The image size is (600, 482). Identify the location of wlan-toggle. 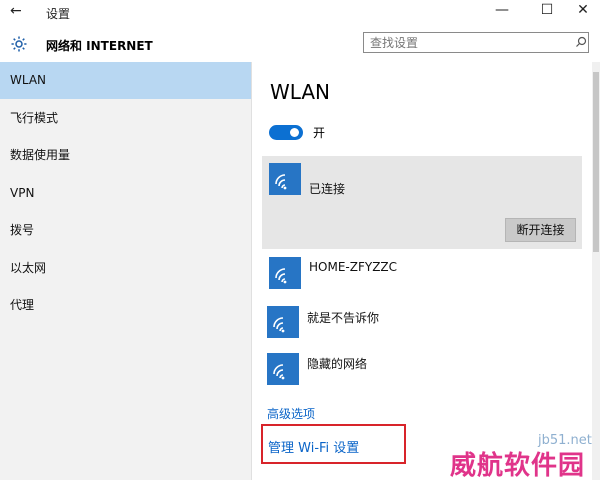
(286, 132).